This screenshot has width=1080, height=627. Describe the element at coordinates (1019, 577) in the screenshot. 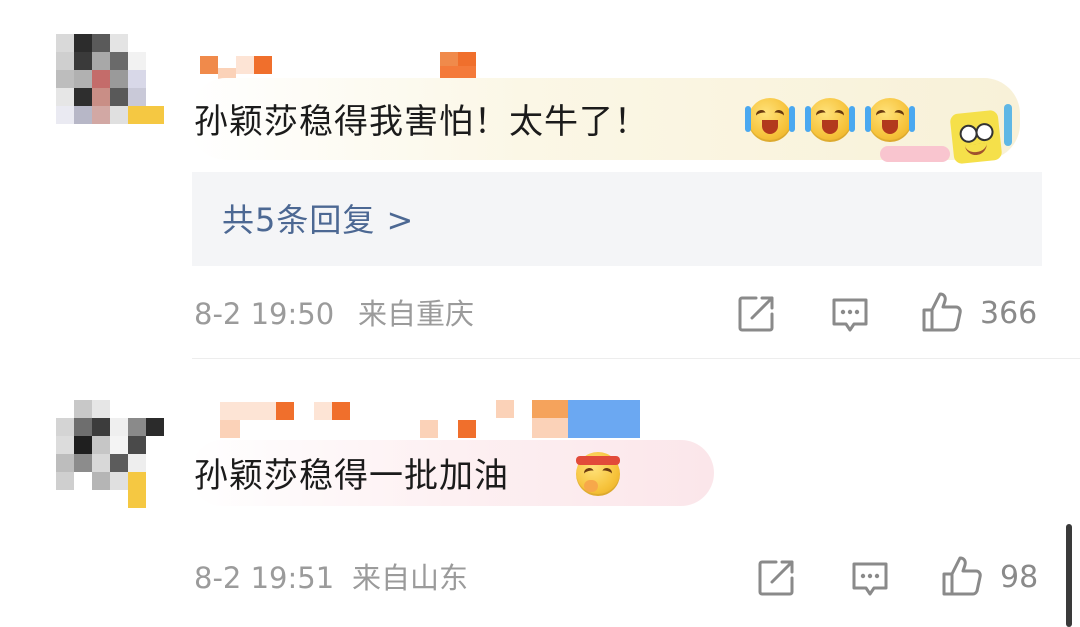

I see `like-count: 98` at that location.